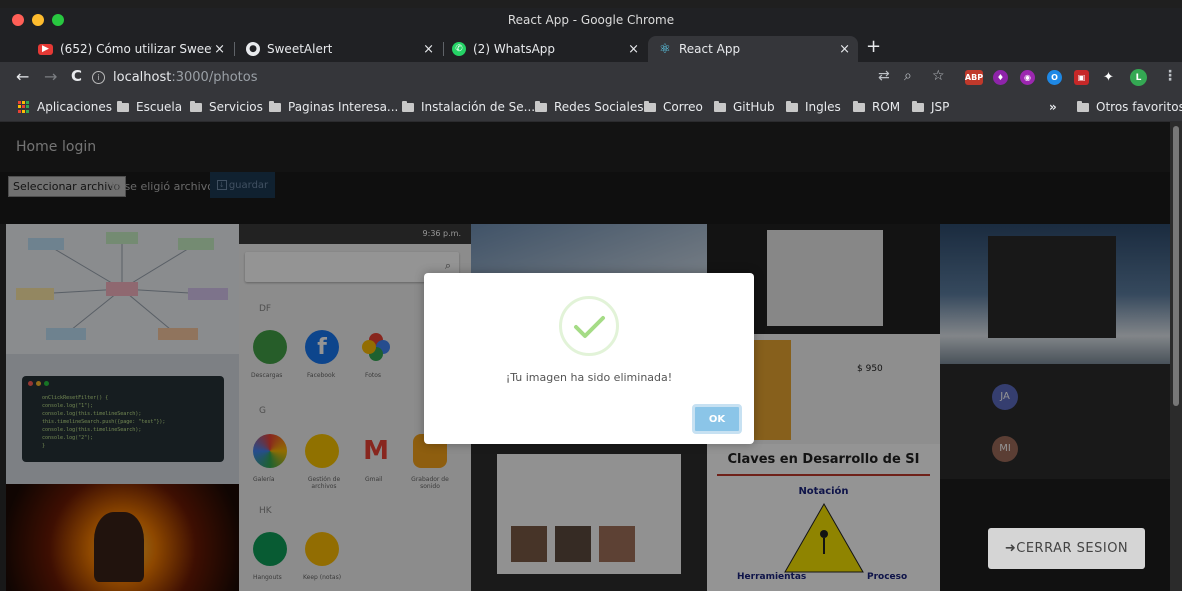  I want to click on bookmarks-overflow-button: », so click(1053, 107).